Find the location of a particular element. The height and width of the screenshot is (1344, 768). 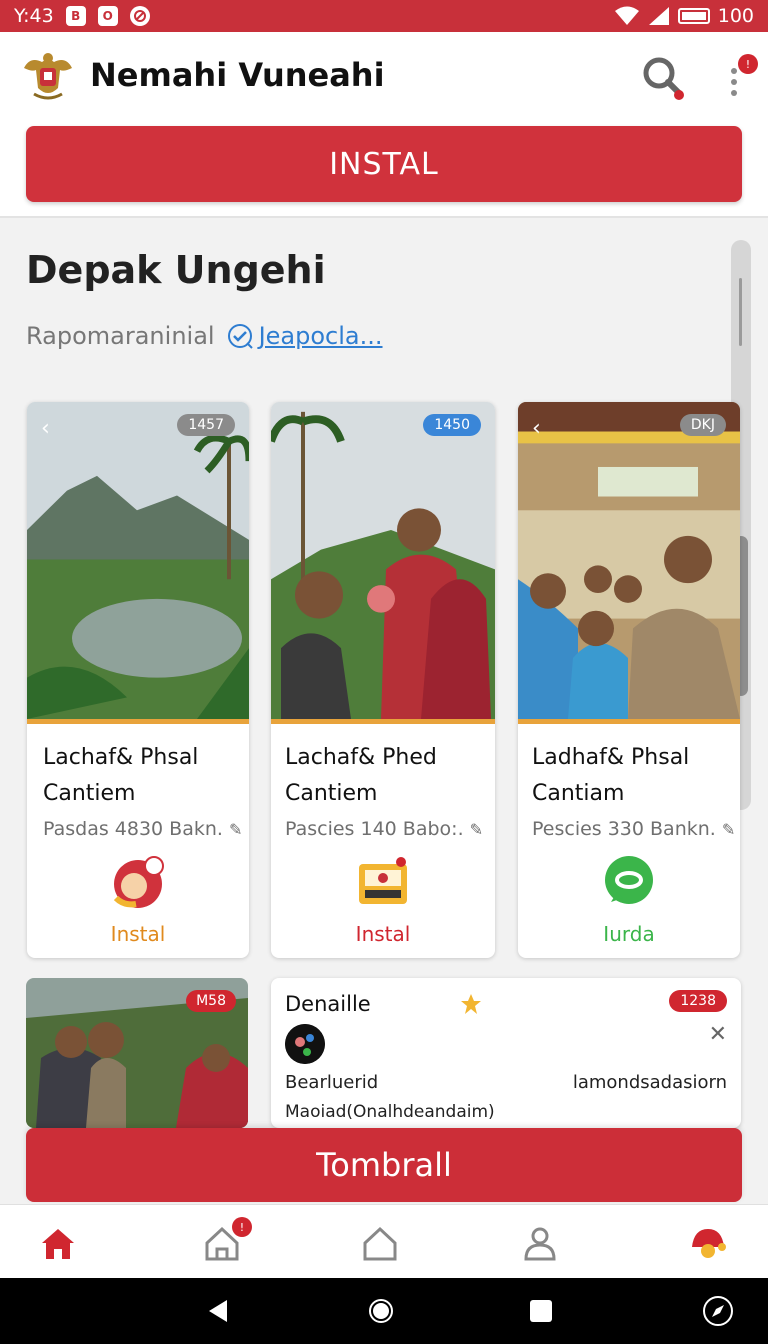

card-photo-people is located at coordinates (383, 563).